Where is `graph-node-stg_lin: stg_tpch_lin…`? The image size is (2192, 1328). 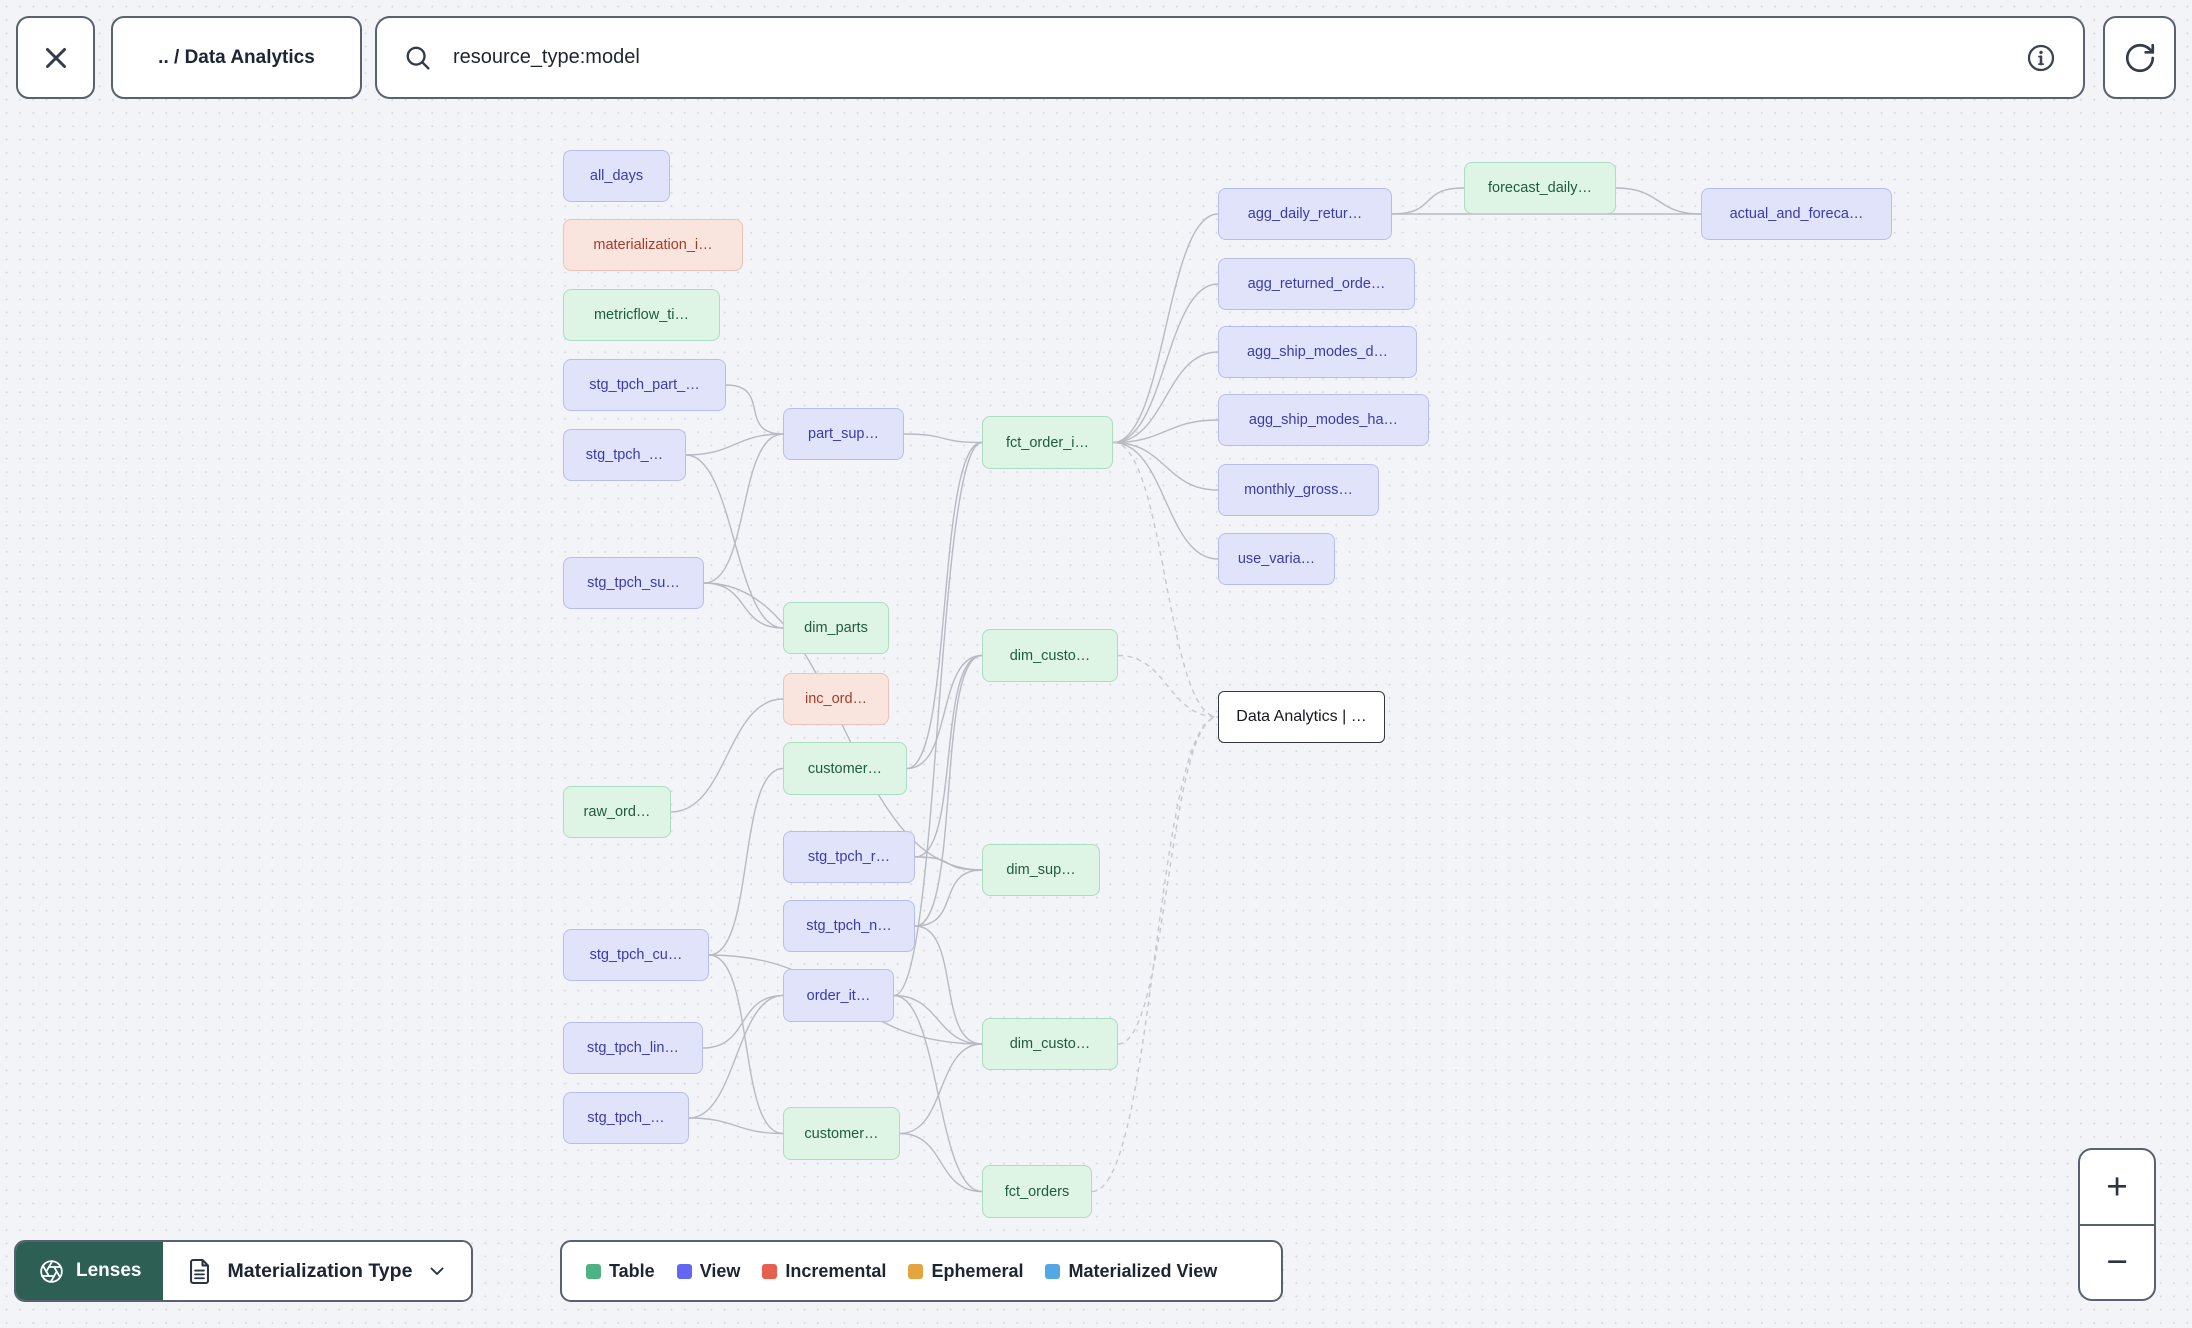
graph-node-stg_lin: stg_tpch_lin… is located at coordinates (633, 1048).